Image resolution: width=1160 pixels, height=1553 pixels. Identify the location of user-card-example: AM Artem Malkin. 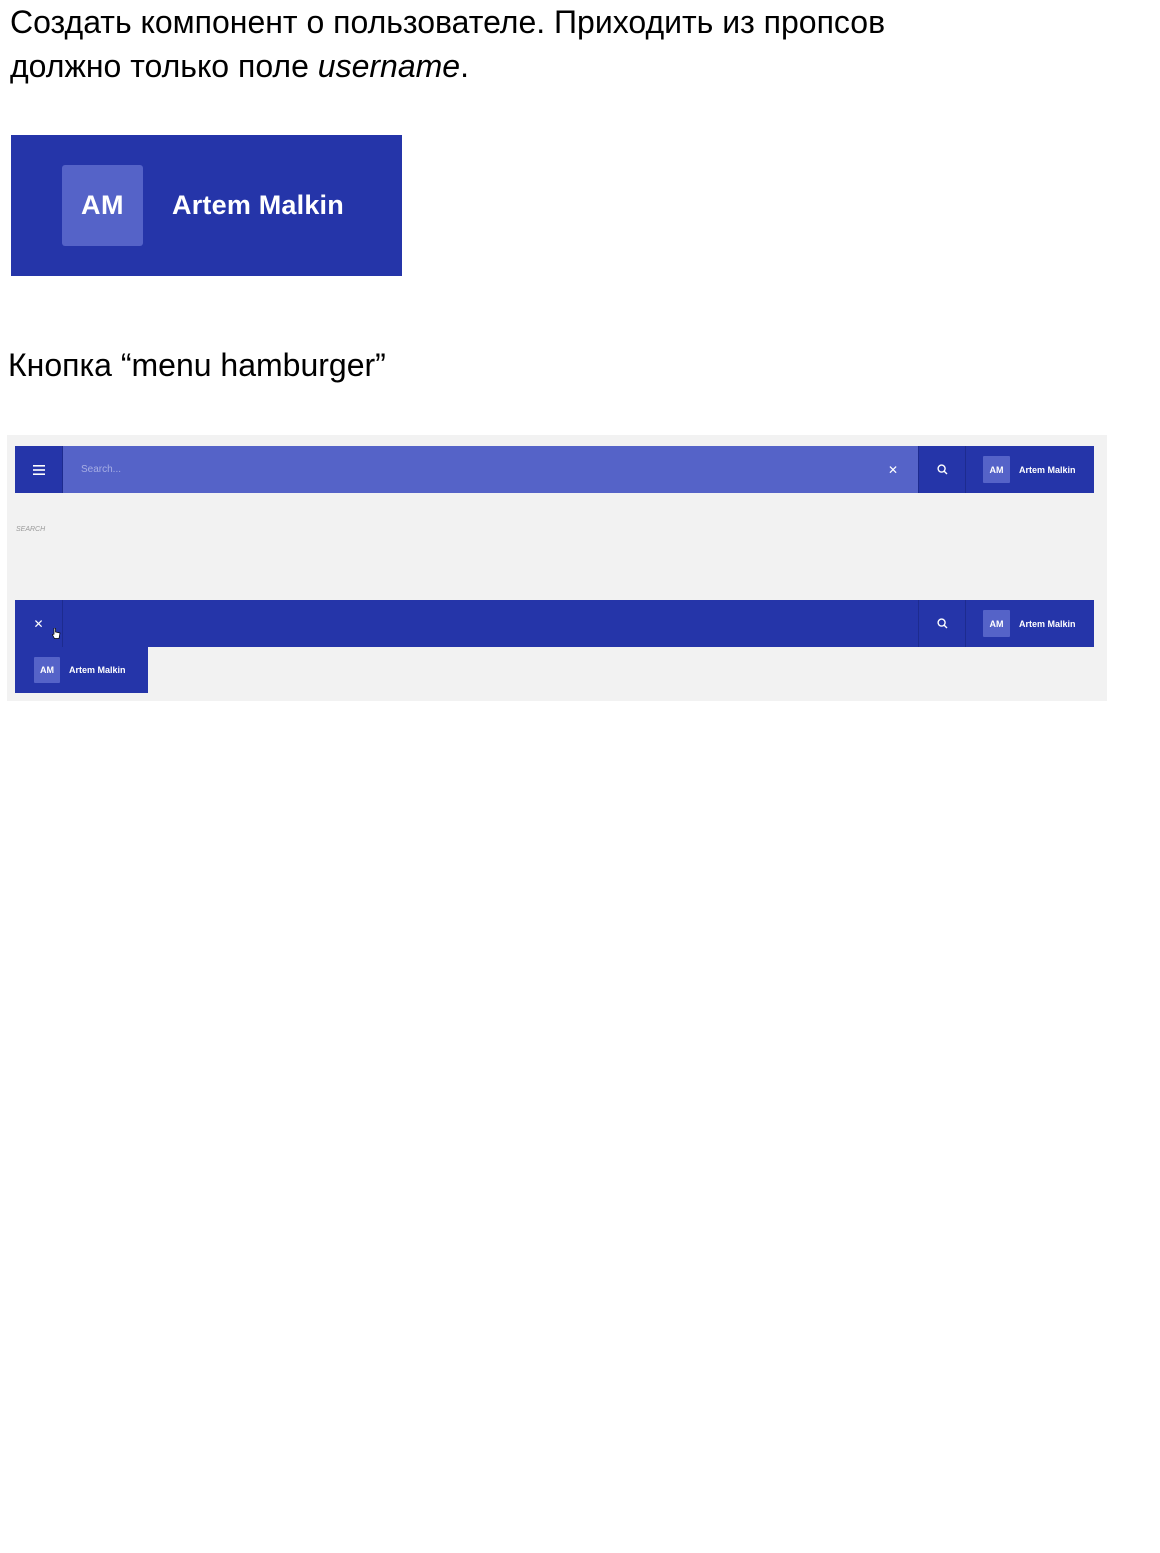
(206, 205).